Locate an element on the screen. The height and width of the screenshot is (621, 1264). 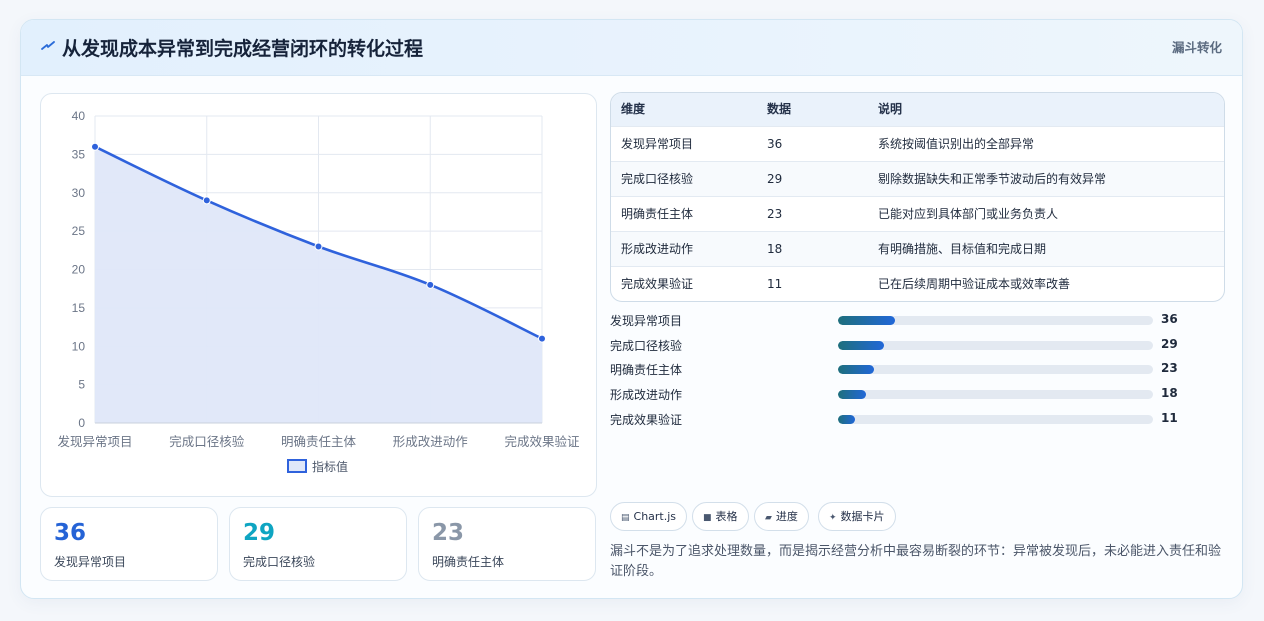
table-cell: 29 is located at coordinates (775, 179).